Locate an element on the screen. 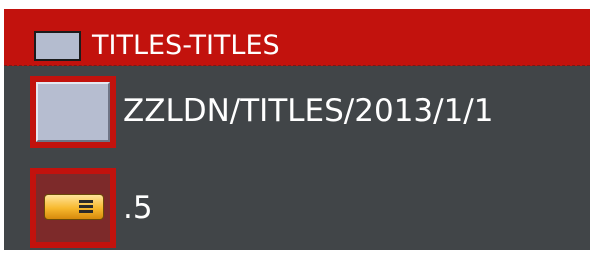 This screenshot has width=599, height=253. bin-color-swatch-icon is located at coordinates (57, 46).